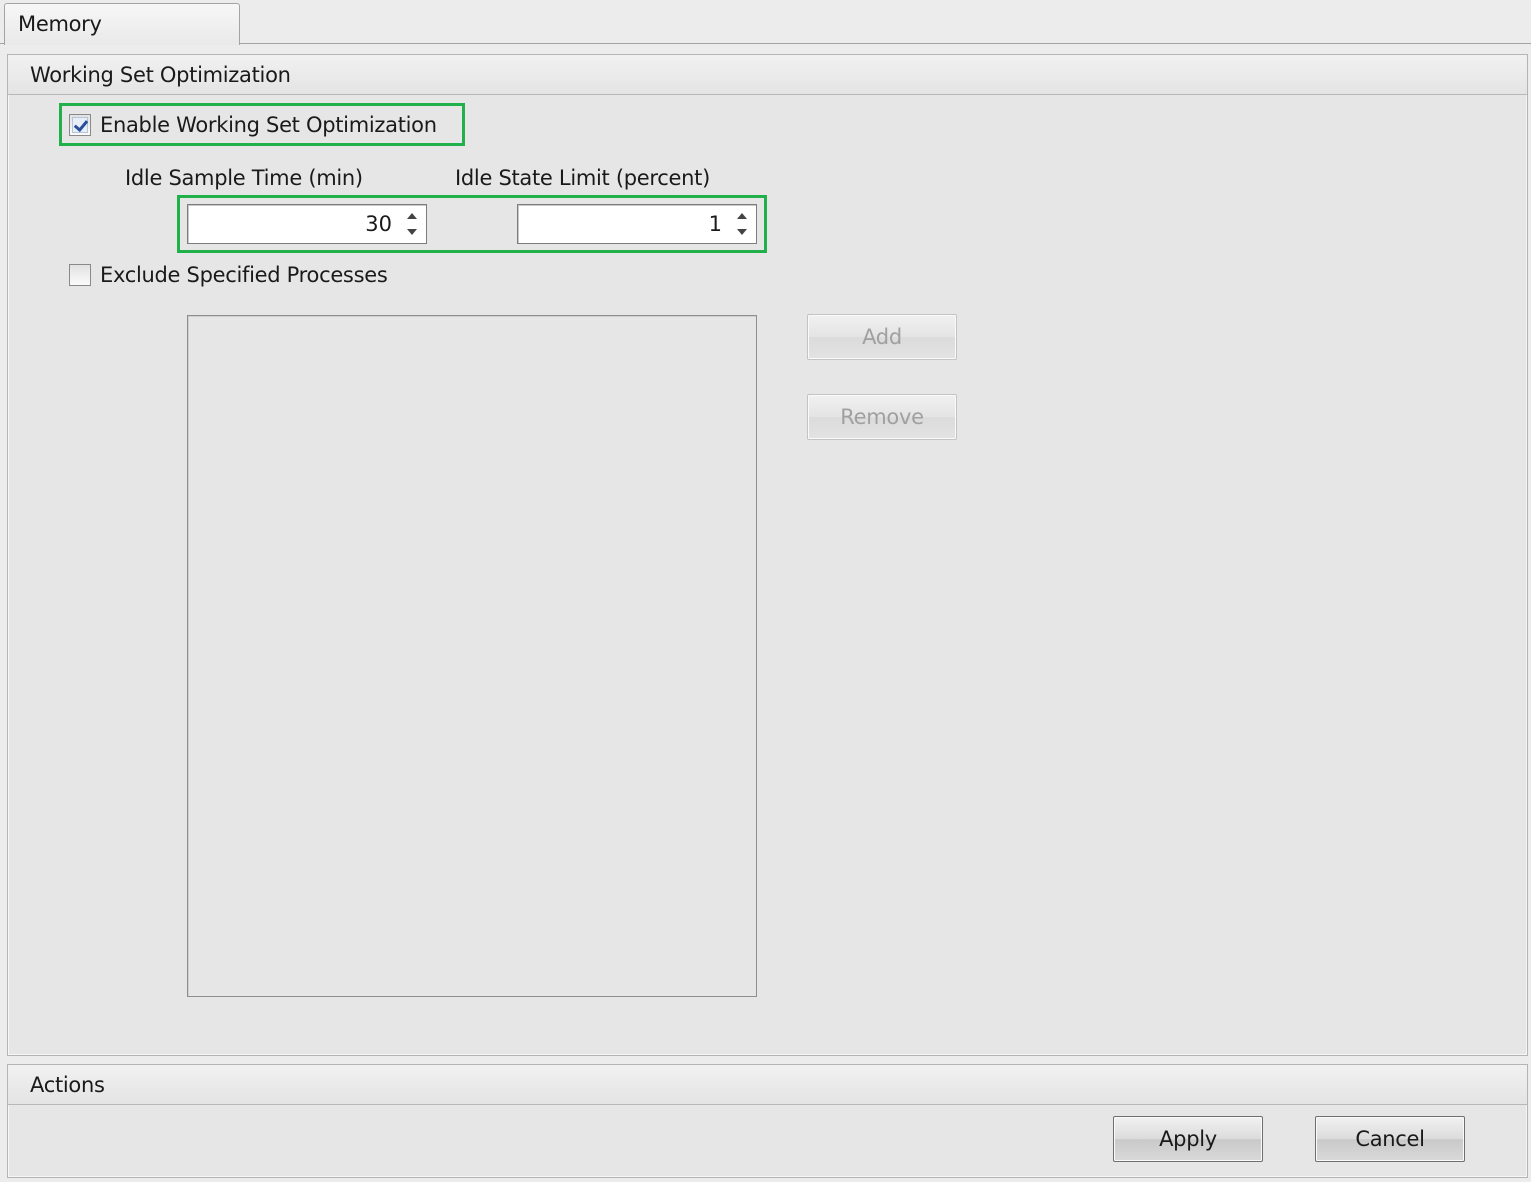  What do you see at coordinates (767, 75) in the screenshot?
I see `working-set-group-title: Working Set Optimization` at bounding box center [767, 75].